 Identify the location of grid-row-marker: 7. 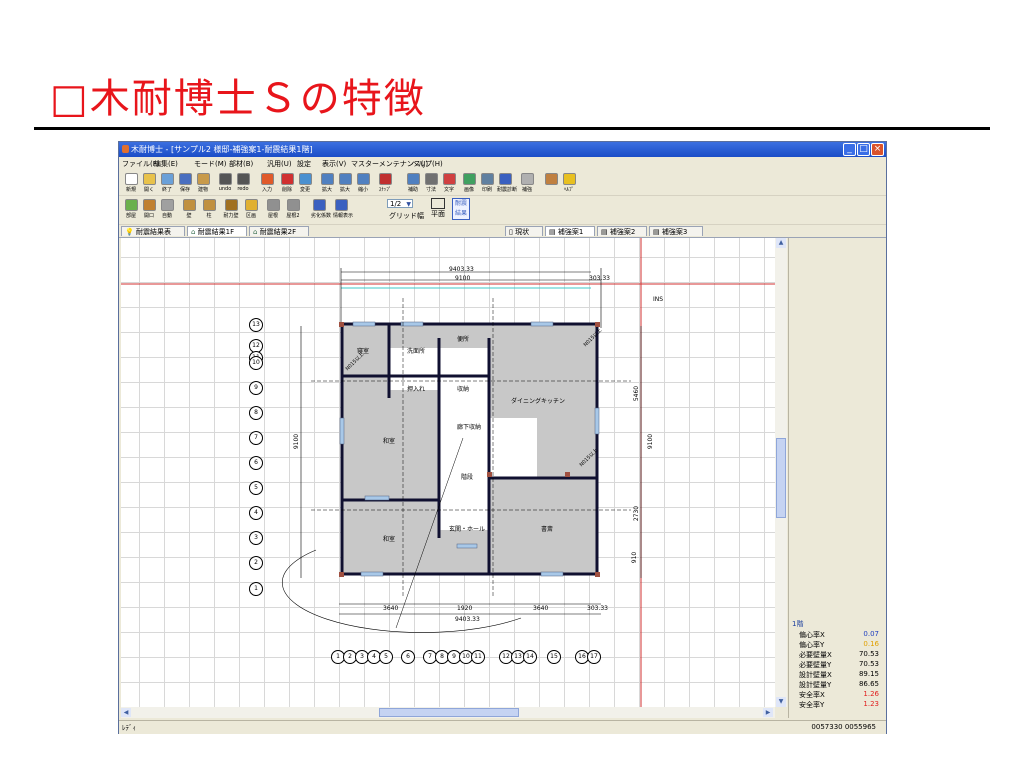
(256, 438).